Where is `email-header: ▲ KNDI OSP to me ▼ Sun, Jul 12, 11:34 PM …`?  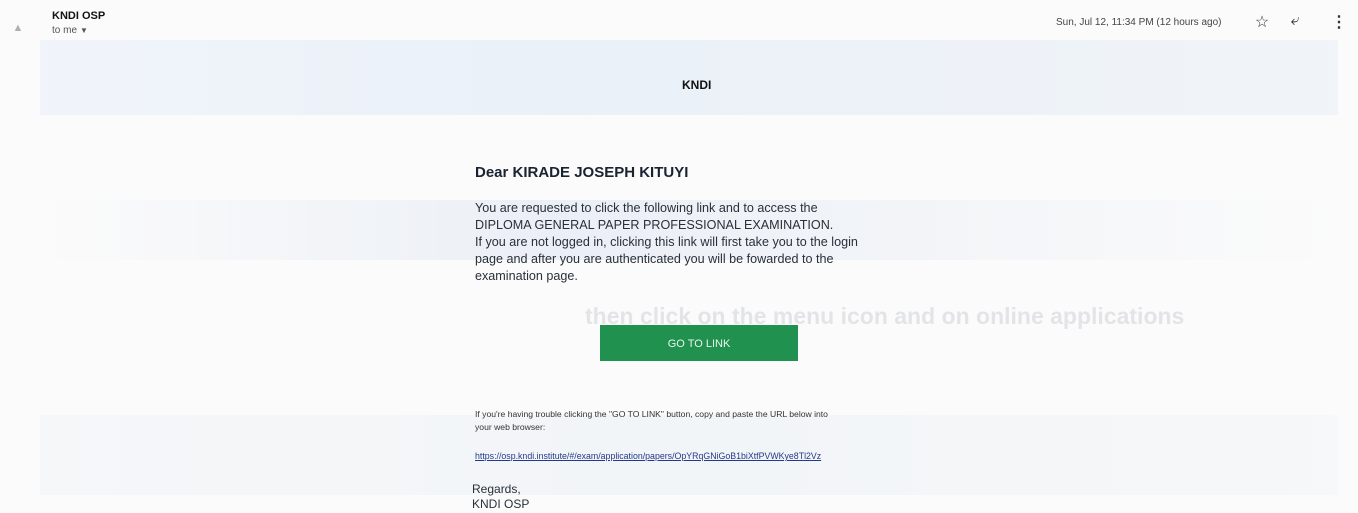
email-header: ▲ KNDI OSP to me ▼ Sun, Jul 12, 11:34 PM … is located at coordinates (679, 20).